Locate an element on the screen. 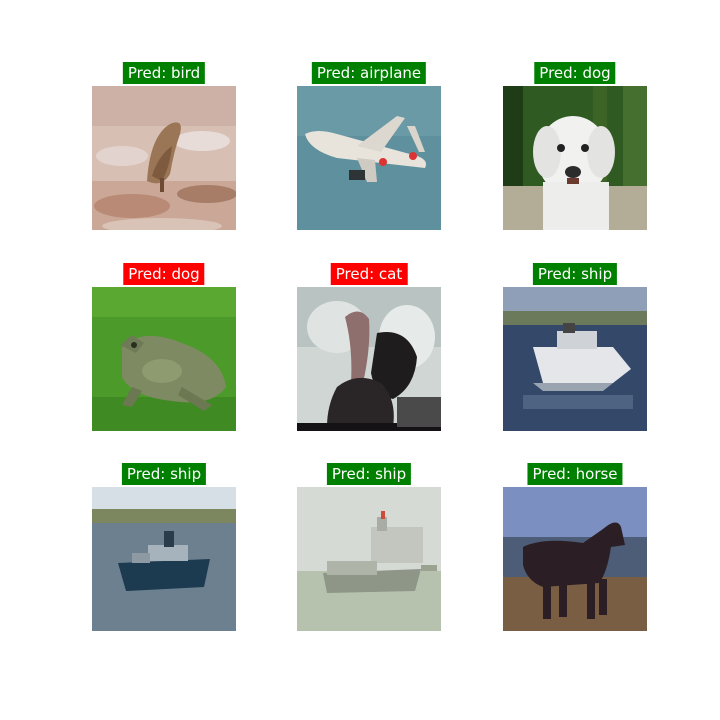  image-dog-thumbnail is located at coordinates (575, 158).